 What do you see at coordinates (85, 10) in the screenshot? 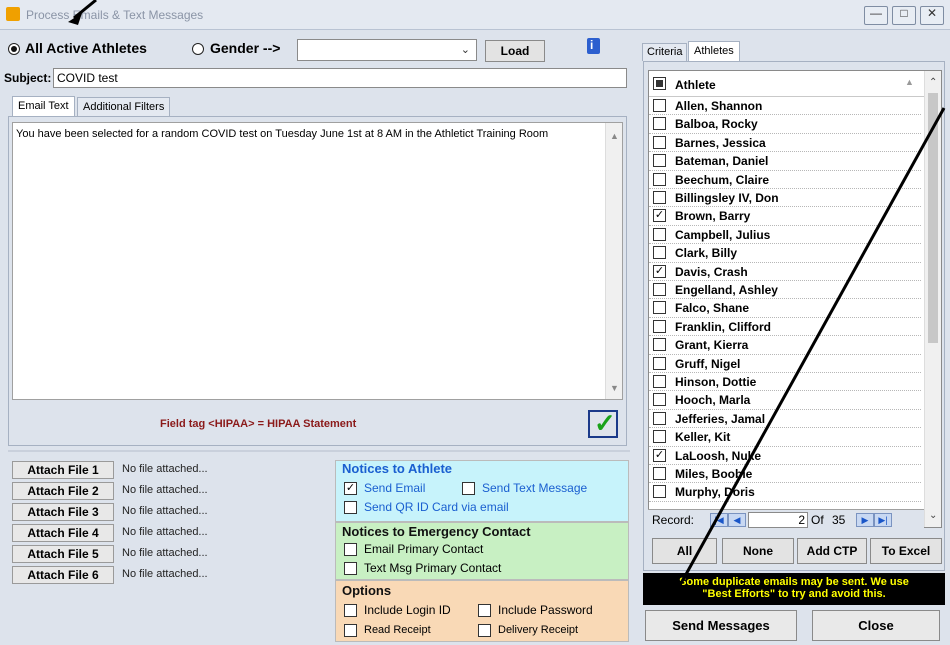
I see `title-arrow-line` at bounding box center [85, 10].